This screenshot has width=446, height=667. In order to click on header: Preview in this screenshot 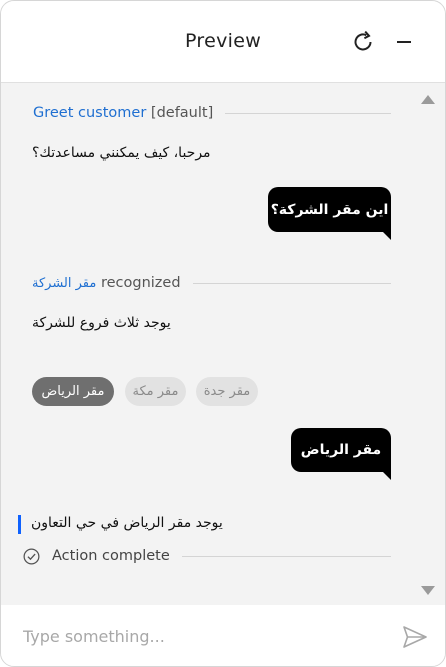, I will do `click(223, 42)`.